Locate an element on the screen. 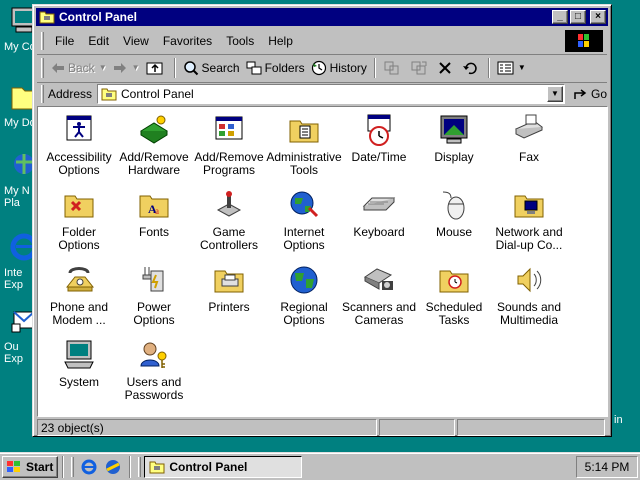 This screenshot has width=640, height=480. cp-item-fonts: Aa Fonts is located at coordinates (154, 213).